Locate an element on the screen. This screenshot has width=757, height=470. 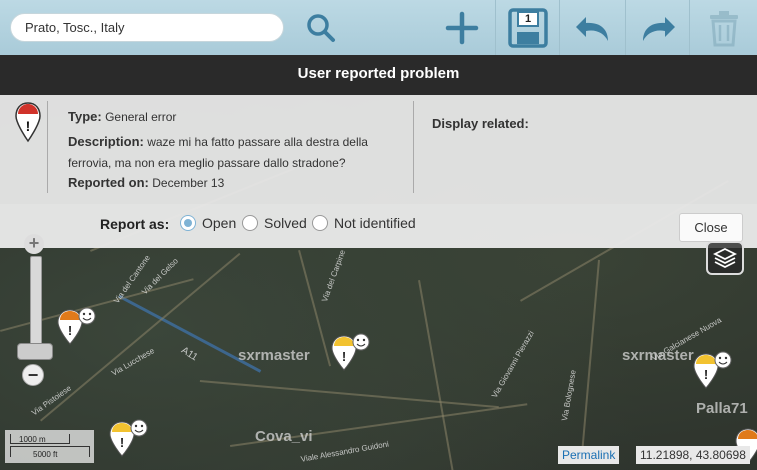
panel-title: User reported problem is located at coordinates (378, 75).